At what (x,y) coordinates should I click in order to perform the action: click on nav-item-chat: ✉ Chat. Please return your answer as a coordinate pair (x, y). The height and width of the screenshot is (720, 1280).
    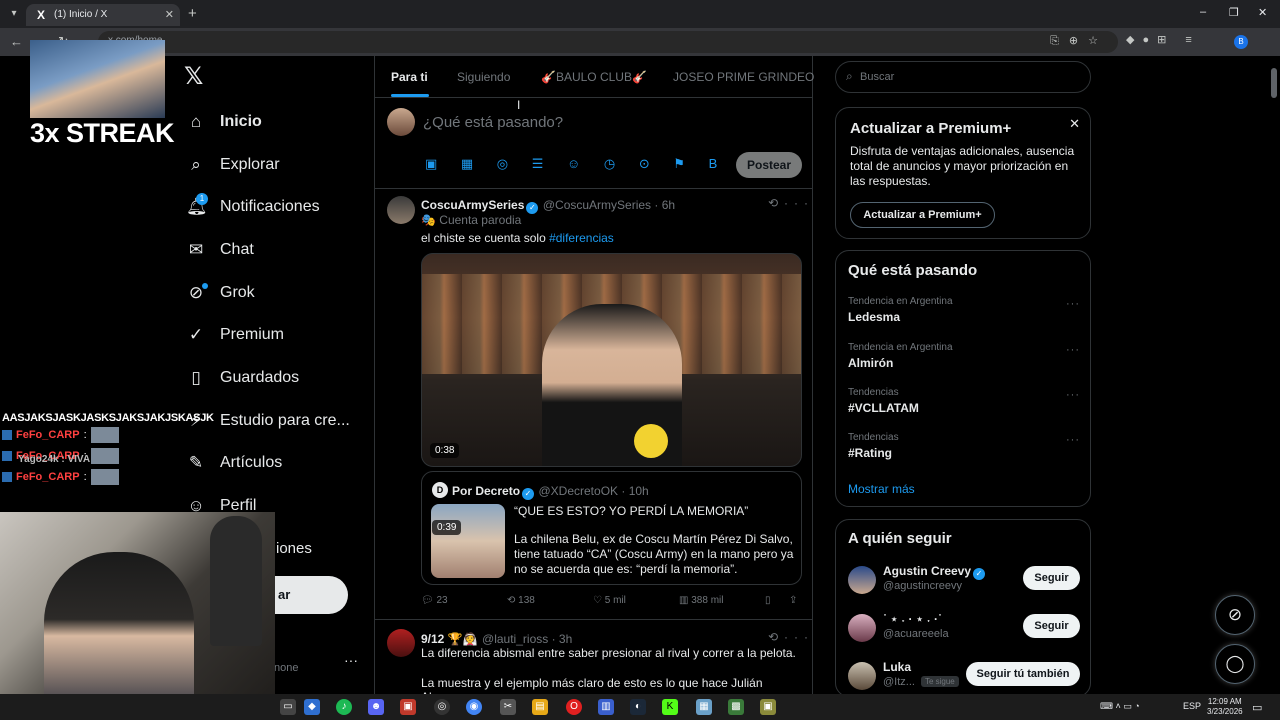
    Looking at the image, I should click on (220, 250).